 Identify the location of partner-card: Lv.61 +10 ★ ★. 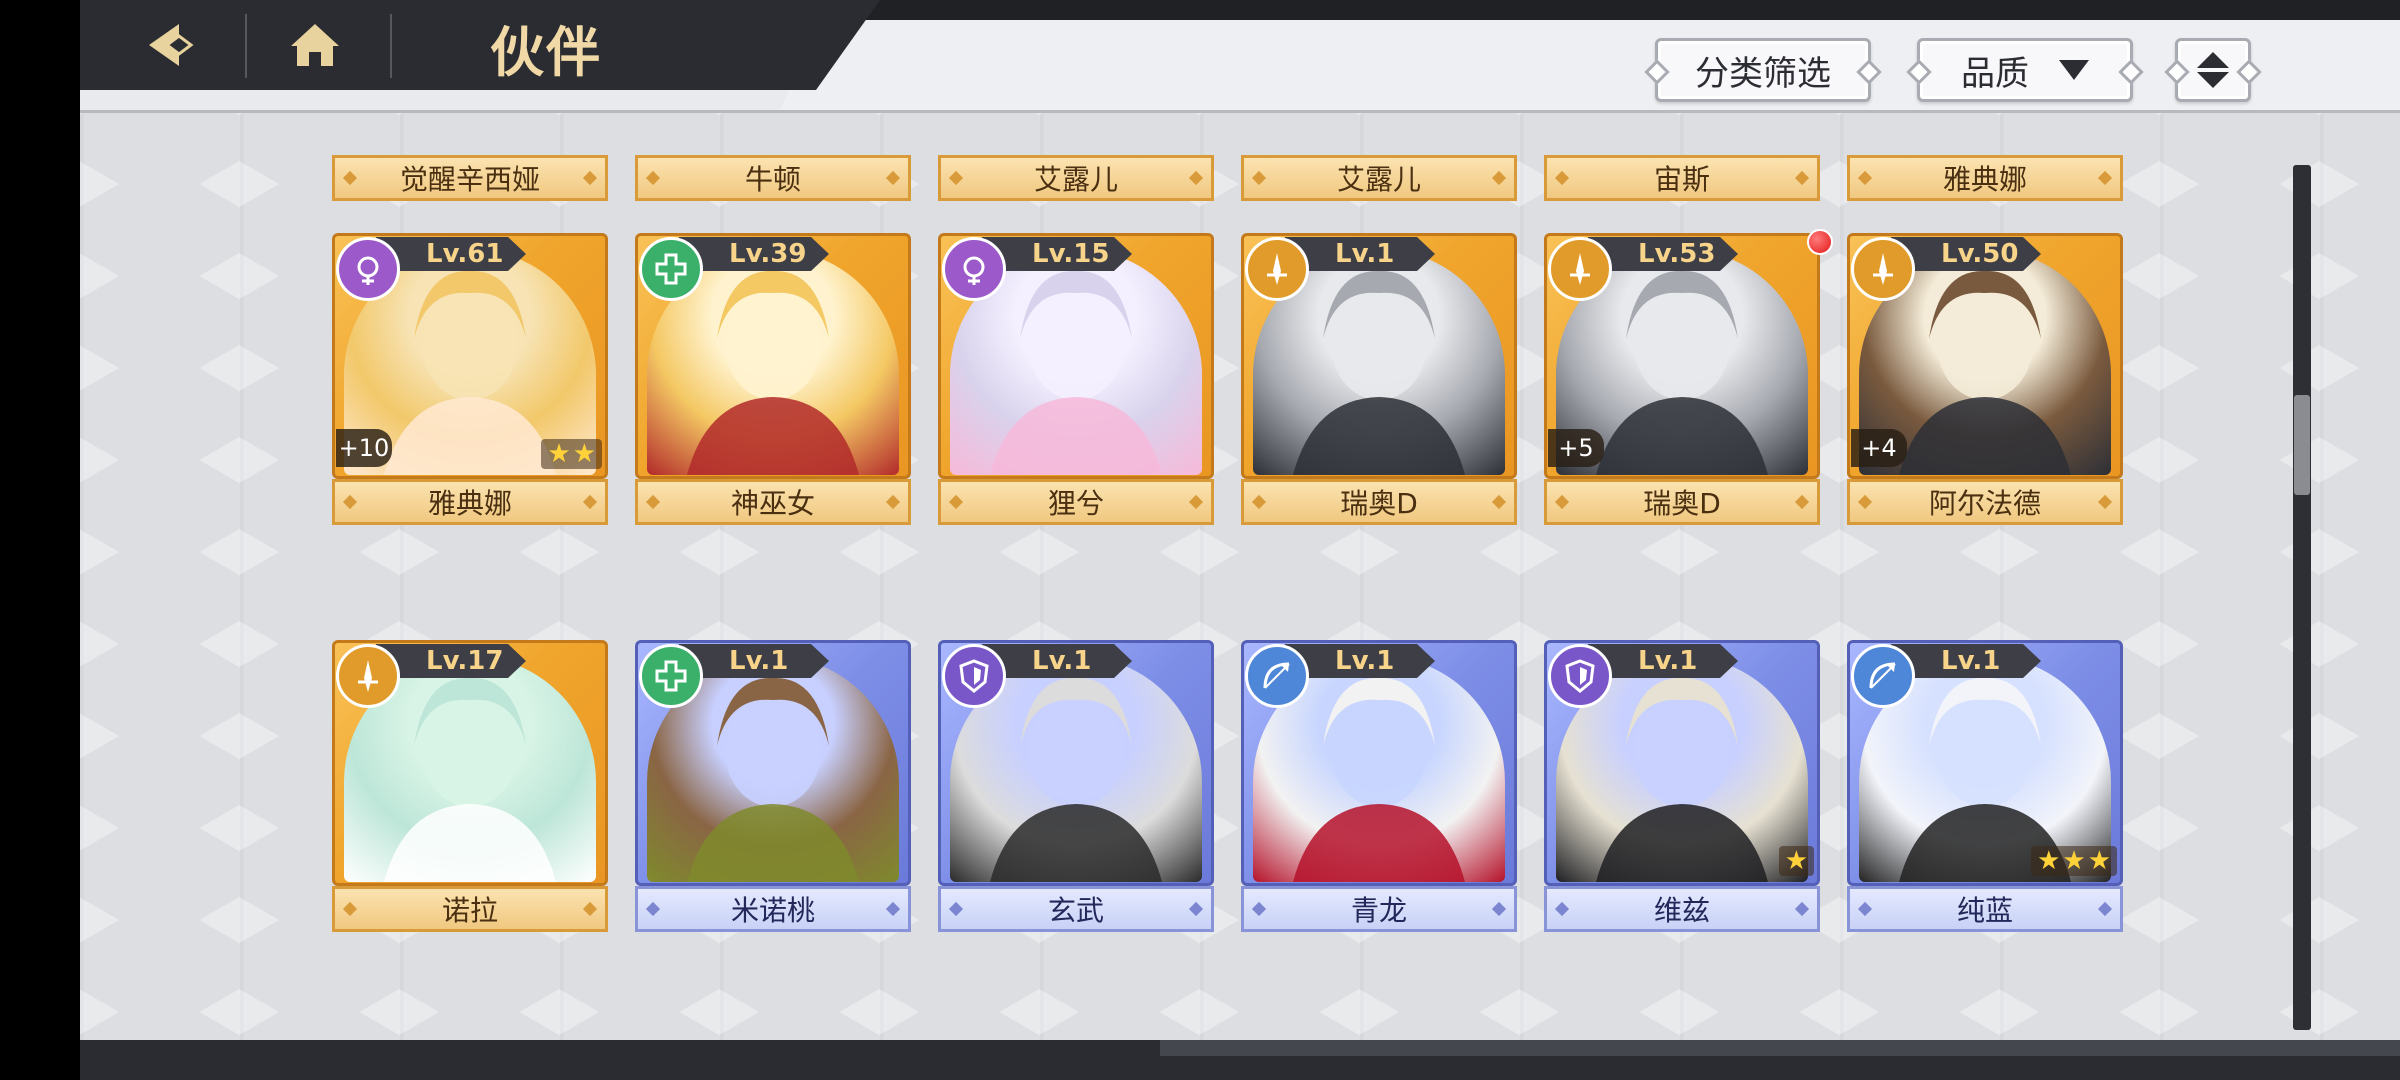
(470, 356).